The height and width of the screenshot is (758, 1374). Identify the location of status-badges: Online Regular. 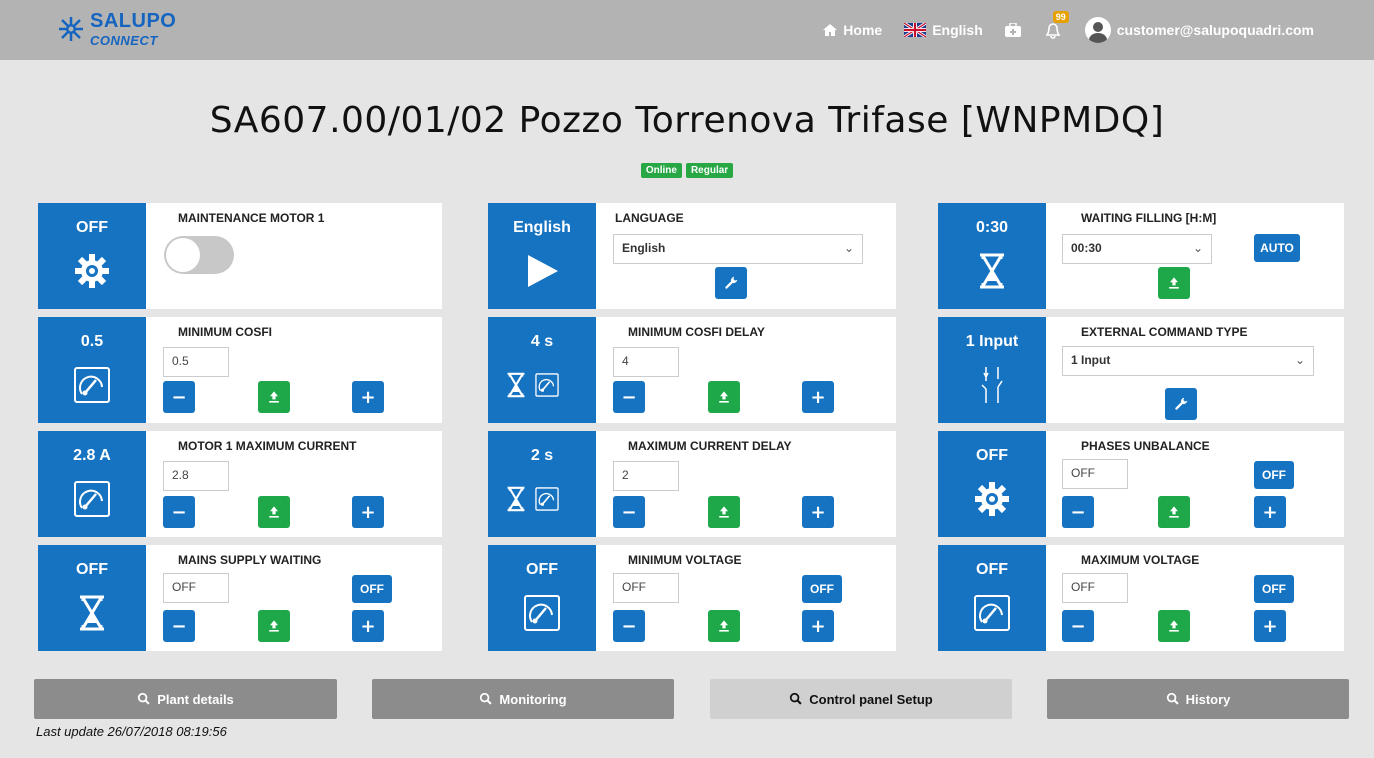
(687, 170).